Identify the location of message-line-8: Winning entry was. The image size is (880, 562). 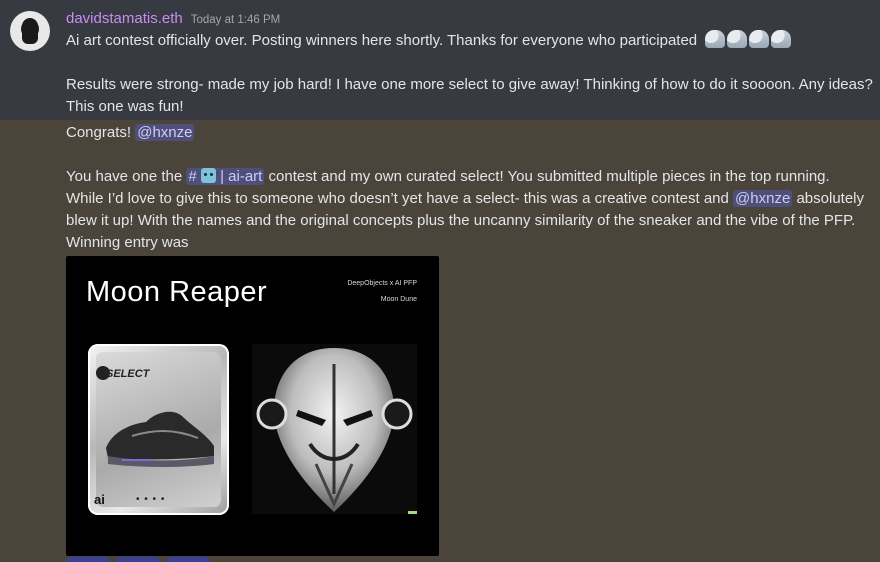
(127, 242).